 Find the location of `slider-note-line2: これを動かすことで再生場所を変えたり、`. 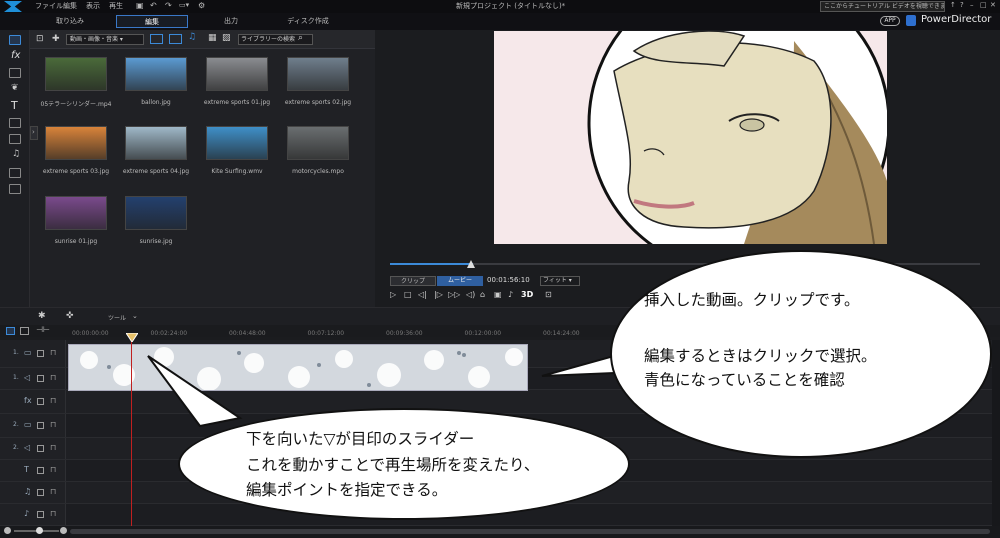

slider-note-line2: これを動かすことで再生場所を変えたり、 is located at coordinates (393, 465).